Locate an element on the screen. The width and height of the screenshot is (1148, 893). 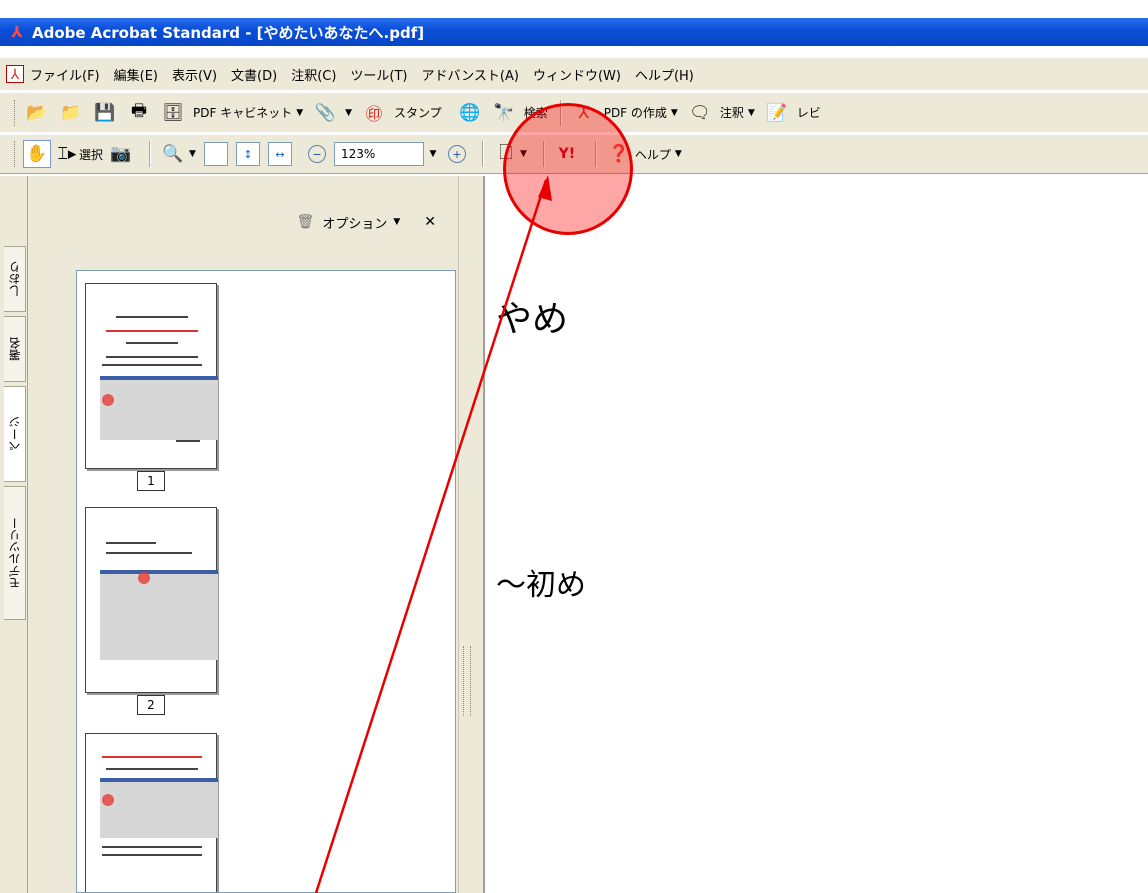
binoculars-icon: 🔭 is located at coordinates (504, 113).